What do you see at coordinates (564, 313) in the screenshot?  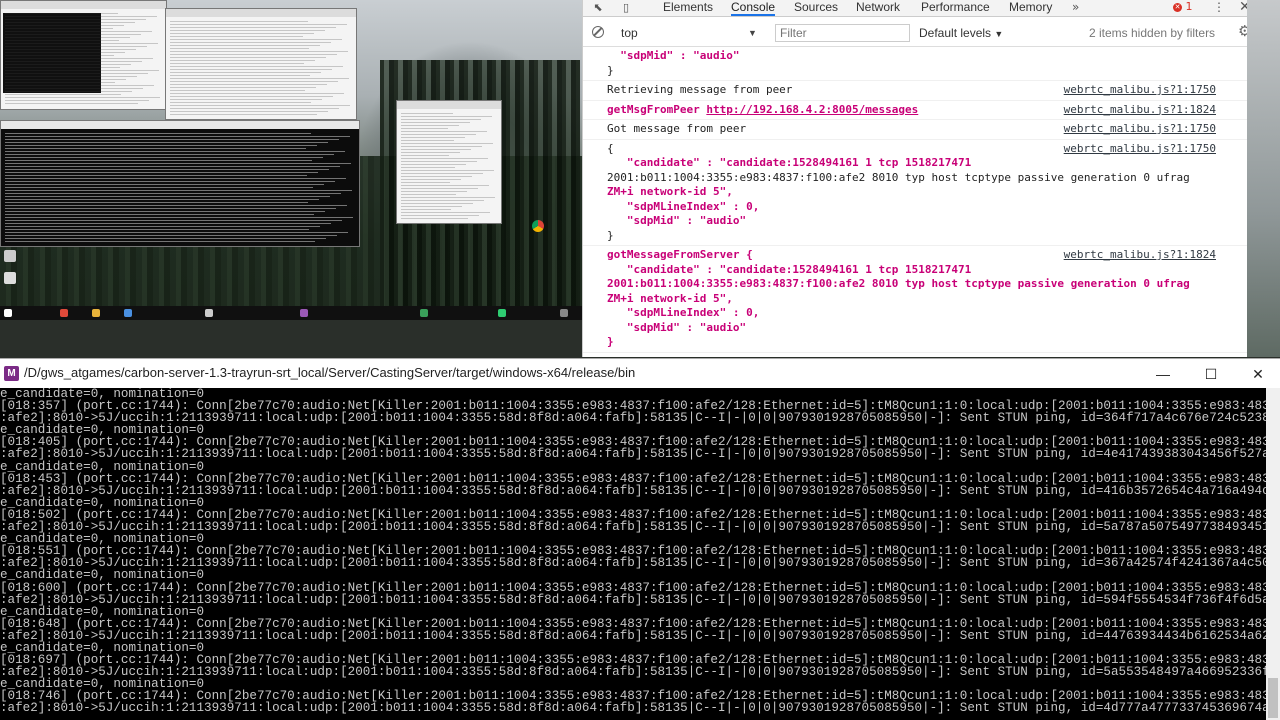 I see `tray-icon` at bounding box center [564, 313].